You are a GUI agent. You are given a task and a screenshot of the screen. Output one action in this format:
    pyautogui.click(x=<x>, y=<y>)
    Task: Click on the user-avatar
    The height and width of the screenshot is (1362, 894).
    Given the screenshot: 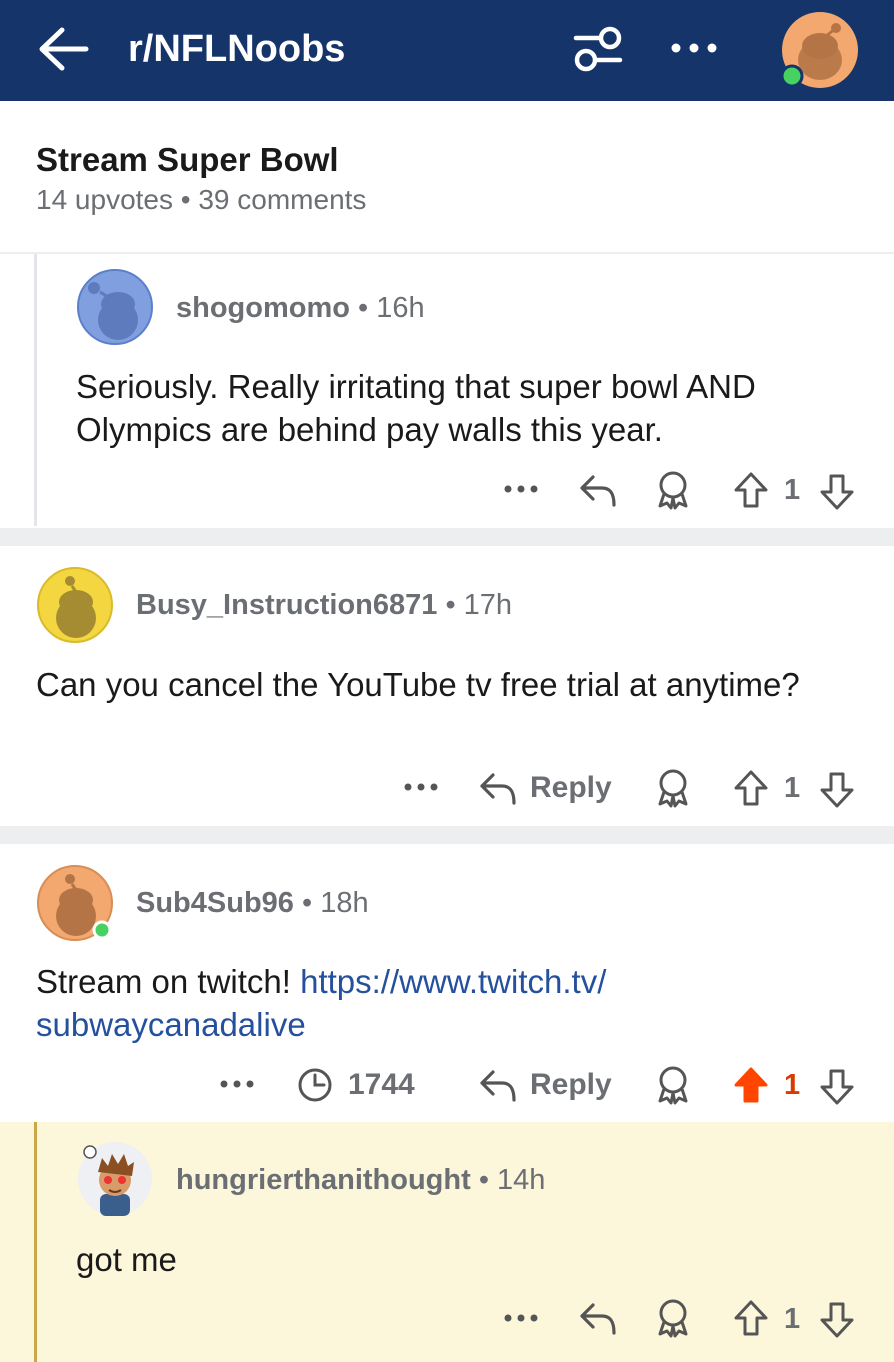 What is the action you would take?
    pyautogui.click(x=820, y=50)
    